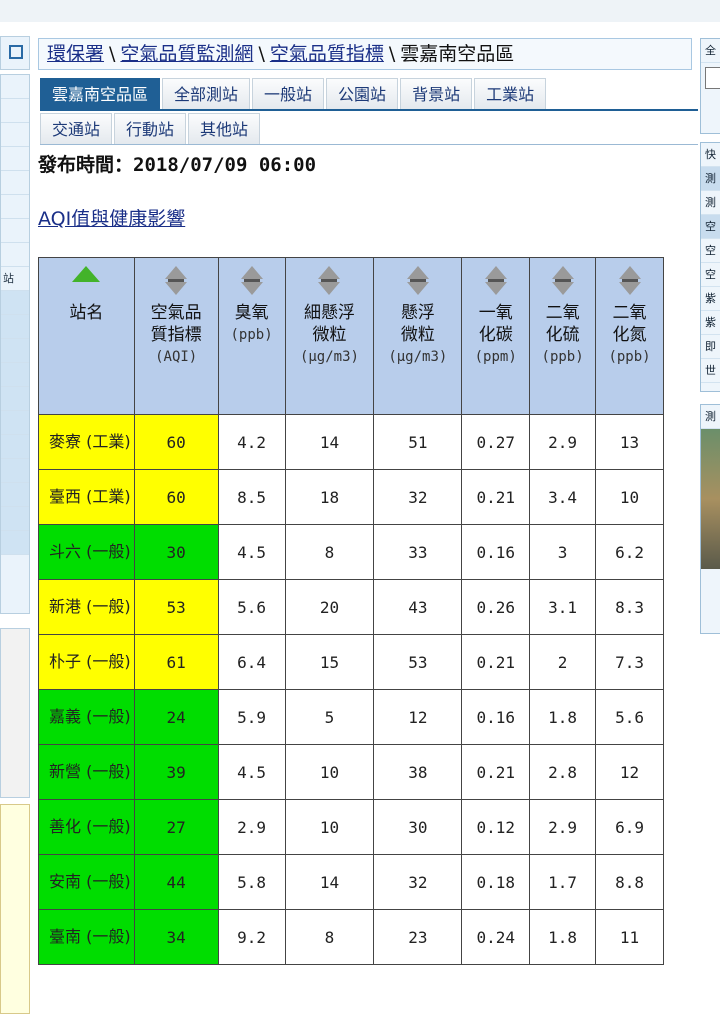 This screenshot has height=1014, width=720. Describe the element at coordinates (351, 662) in the screenshot. I see `table-row: 朴子 (一般) 61 6.4 15 53 0.21 2 7.3` at that location.